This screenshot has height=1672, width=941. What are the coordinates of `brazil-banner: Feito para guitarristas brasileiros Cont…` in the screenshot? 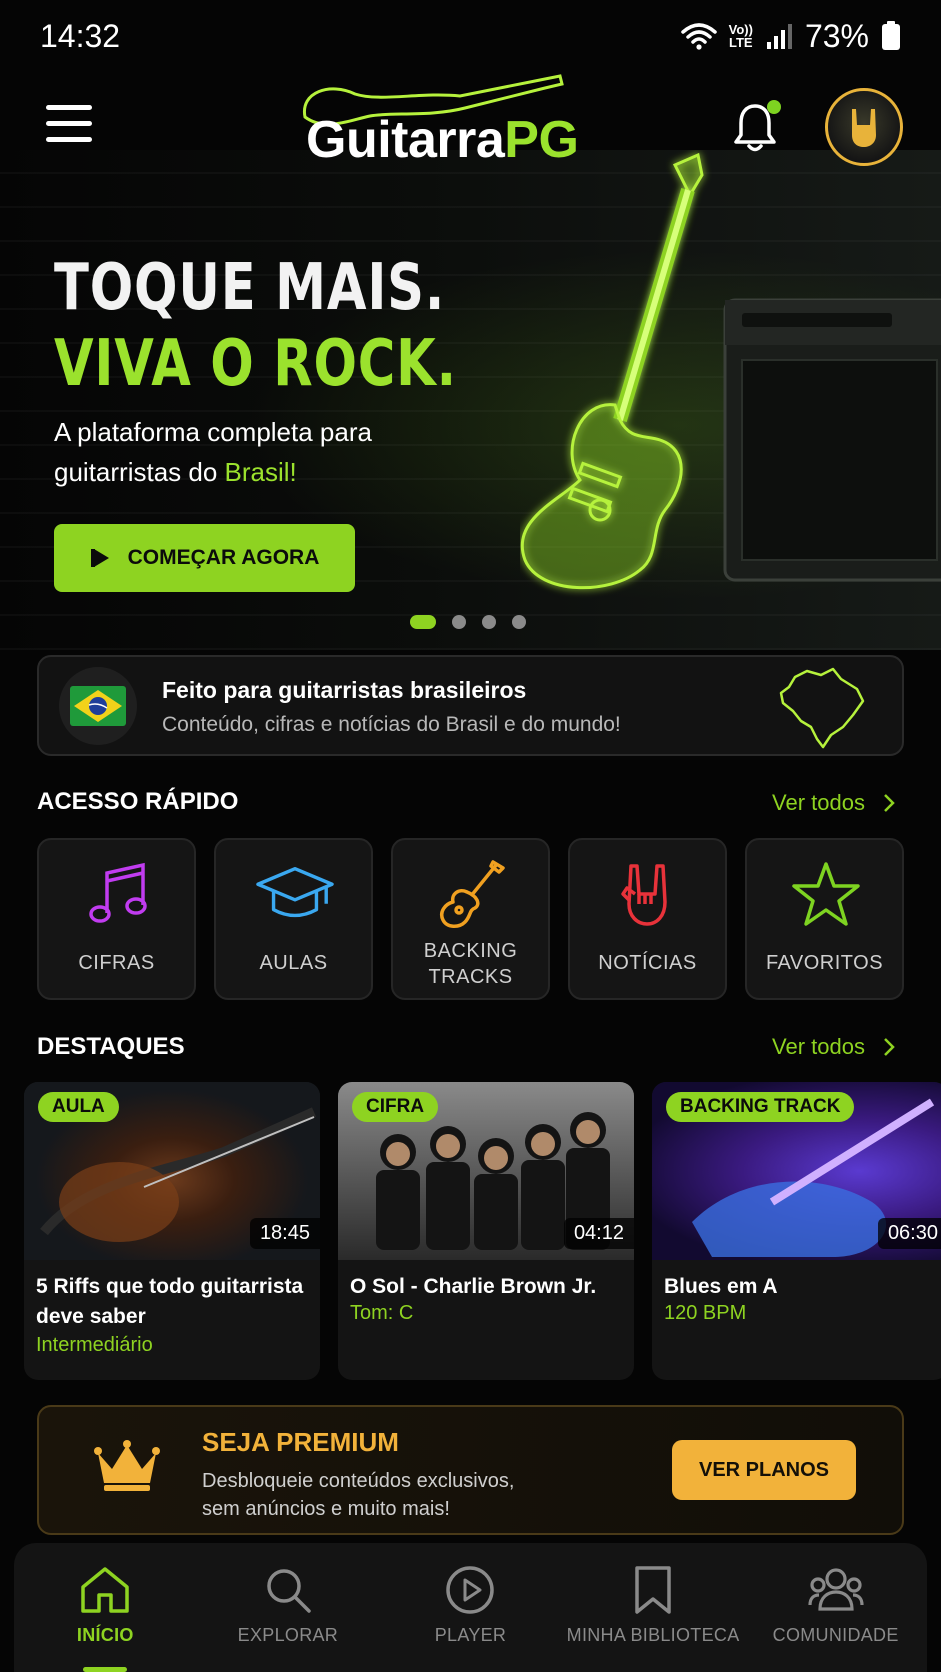 It's located at (470, 705).